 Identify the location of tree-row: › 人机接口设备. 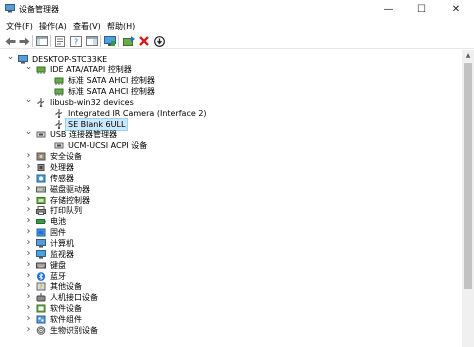
(231, 297).